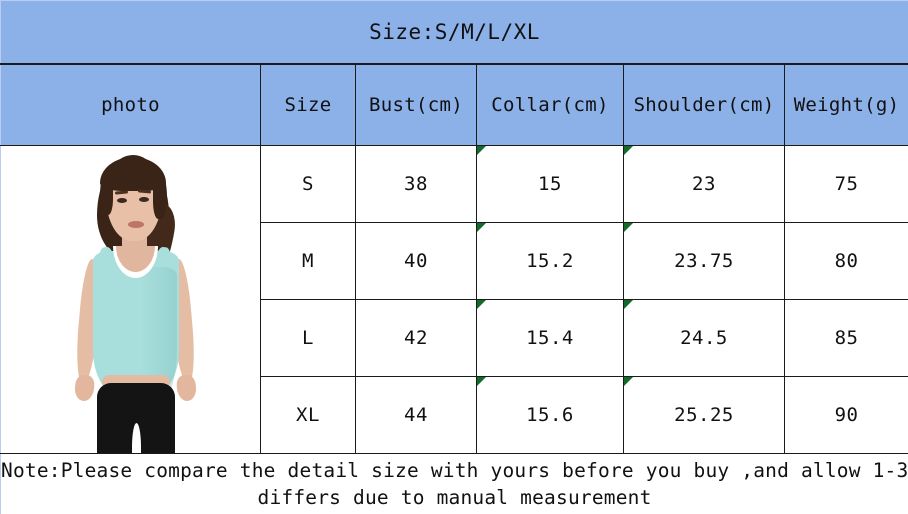 Image resolution: width=908 pixels, height=514 pixels. Describe the element at coordinates (308, 261) in the screenshot. I see `cell-size: M` at that location.